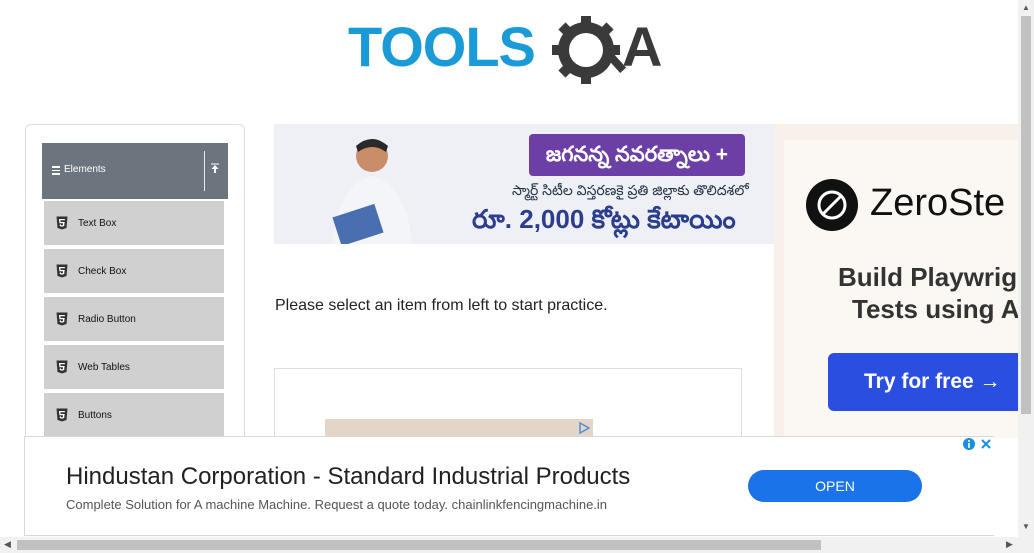 The width and height of the screenshot is (1034, 553). Describe the element at coordinates (102, 271) in the screenshot. I see `sidebar-item-label: Check Box` at that location.